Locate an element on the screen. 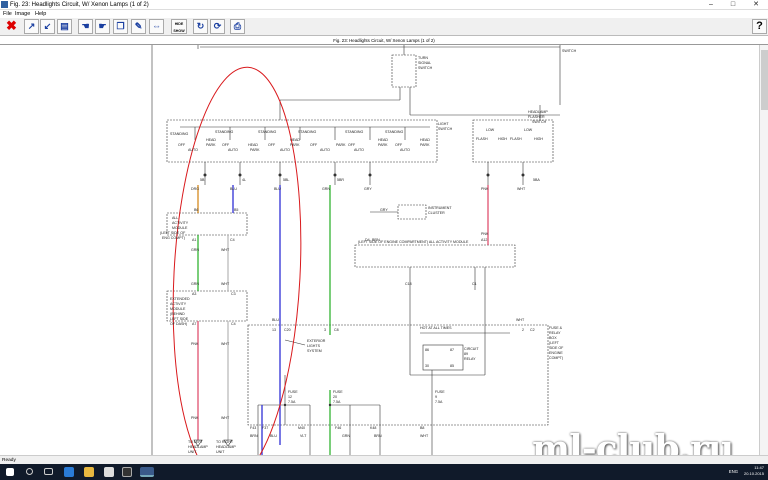 The height and width of the screenshot is (480, 768). sw-auto-5: AUTO is located at coordinates (359, 150).